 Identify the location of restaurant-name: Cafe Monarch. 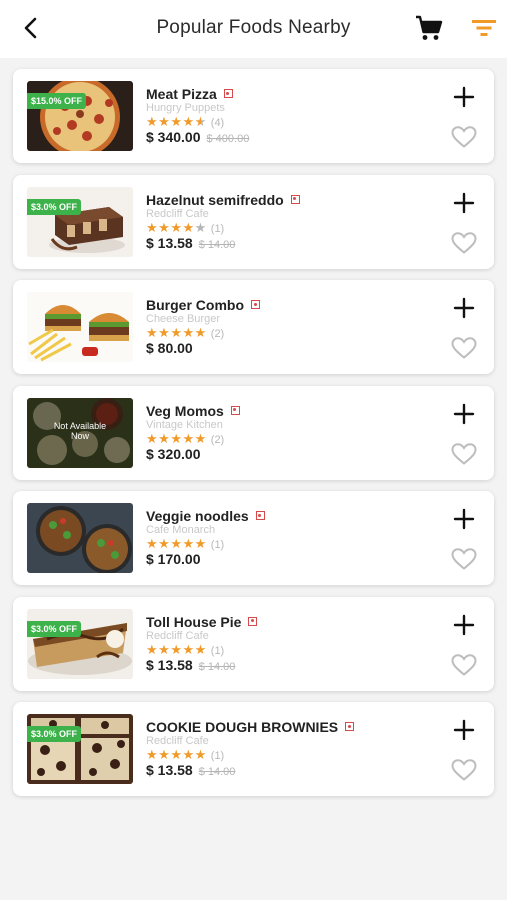
(181, 530).